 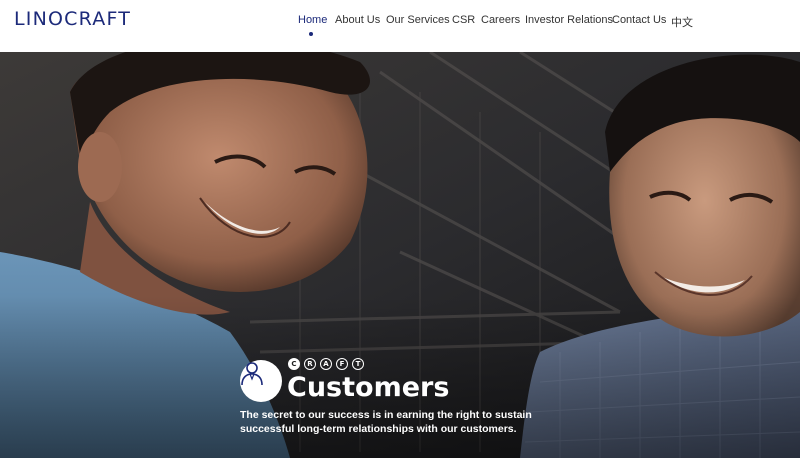 I want to click on nav-our-services: Our Services, so click(x=418, y=20).